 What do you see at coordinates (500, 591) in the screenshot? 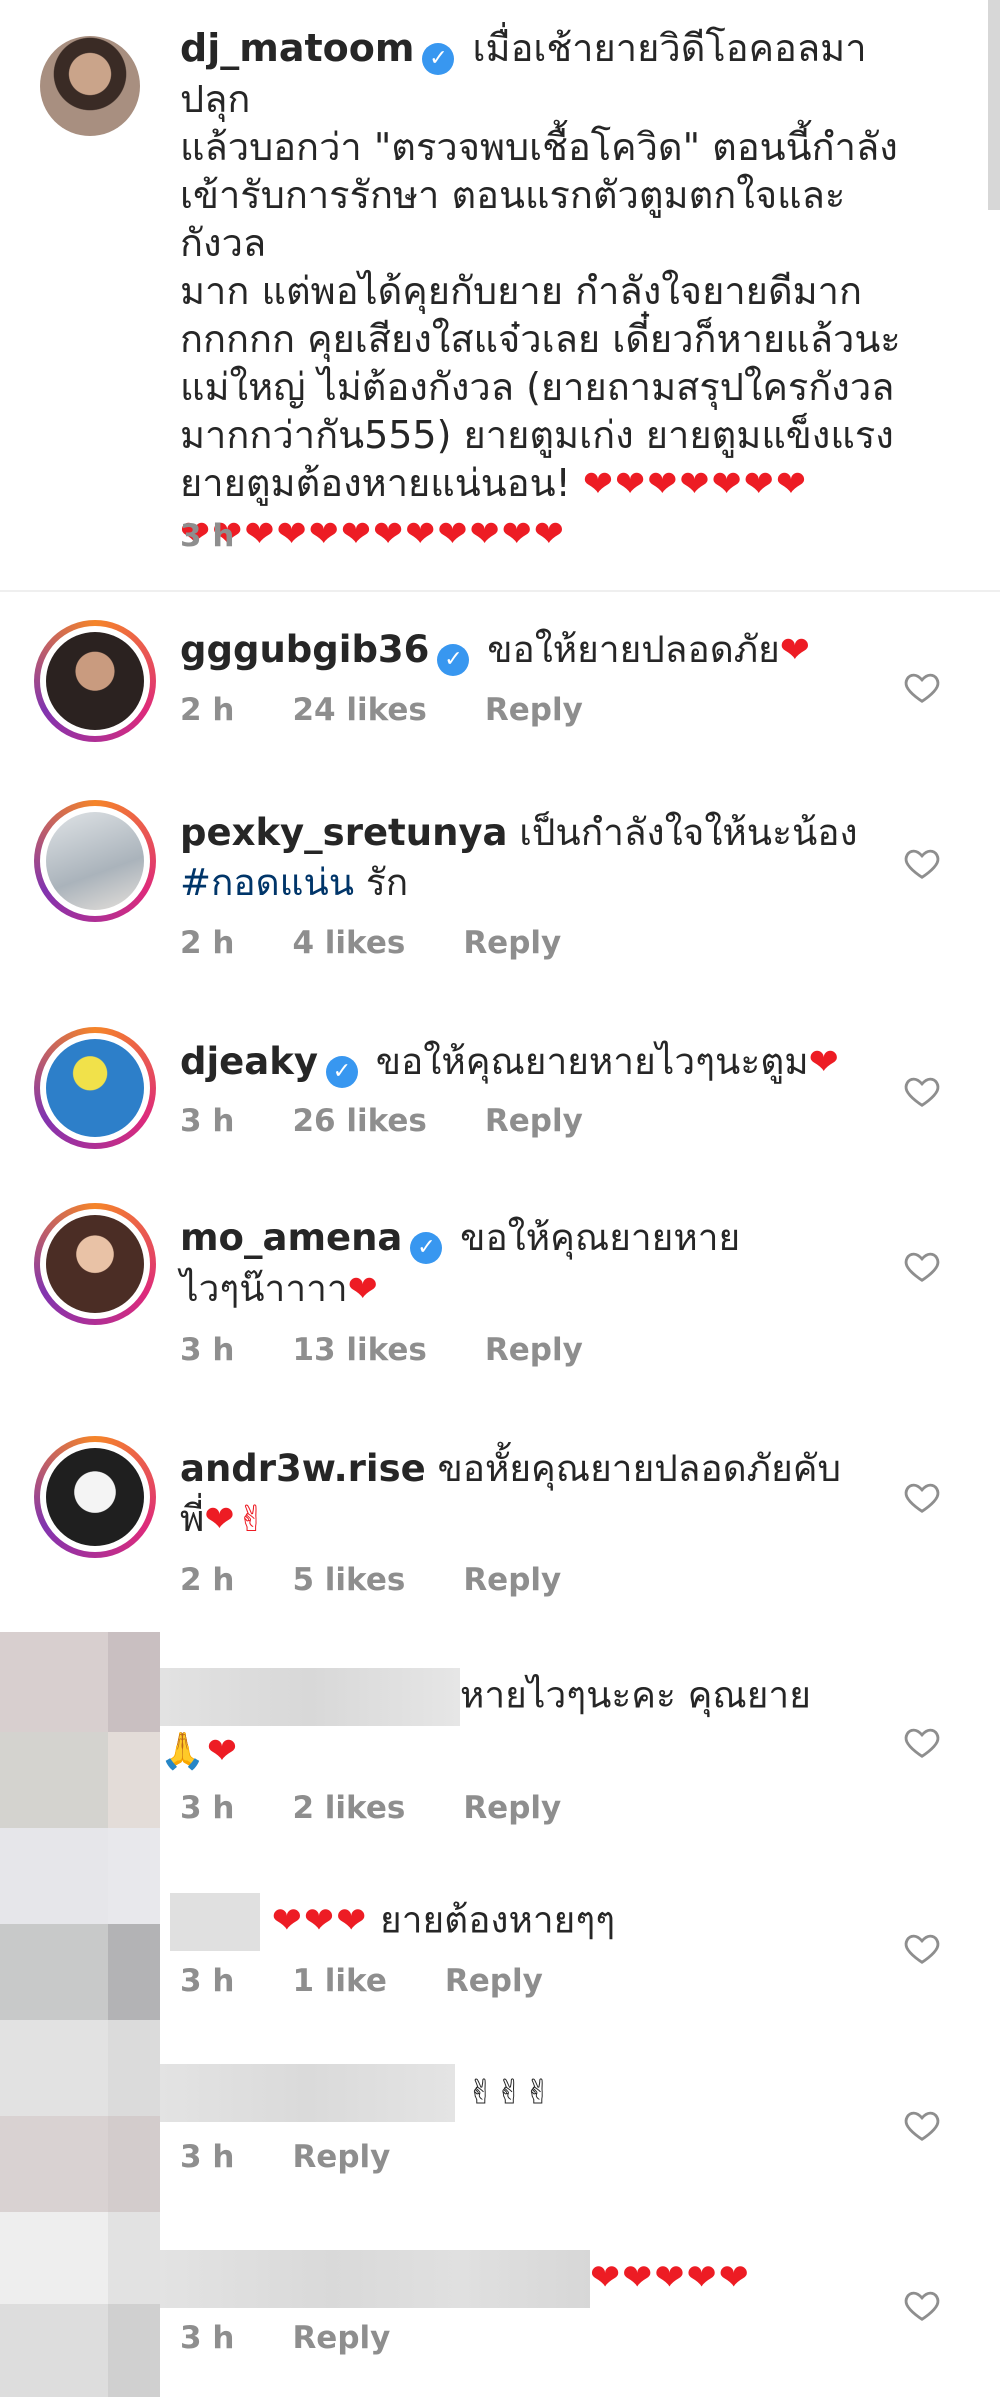
I see `divider` at bounding box center [500, 591].